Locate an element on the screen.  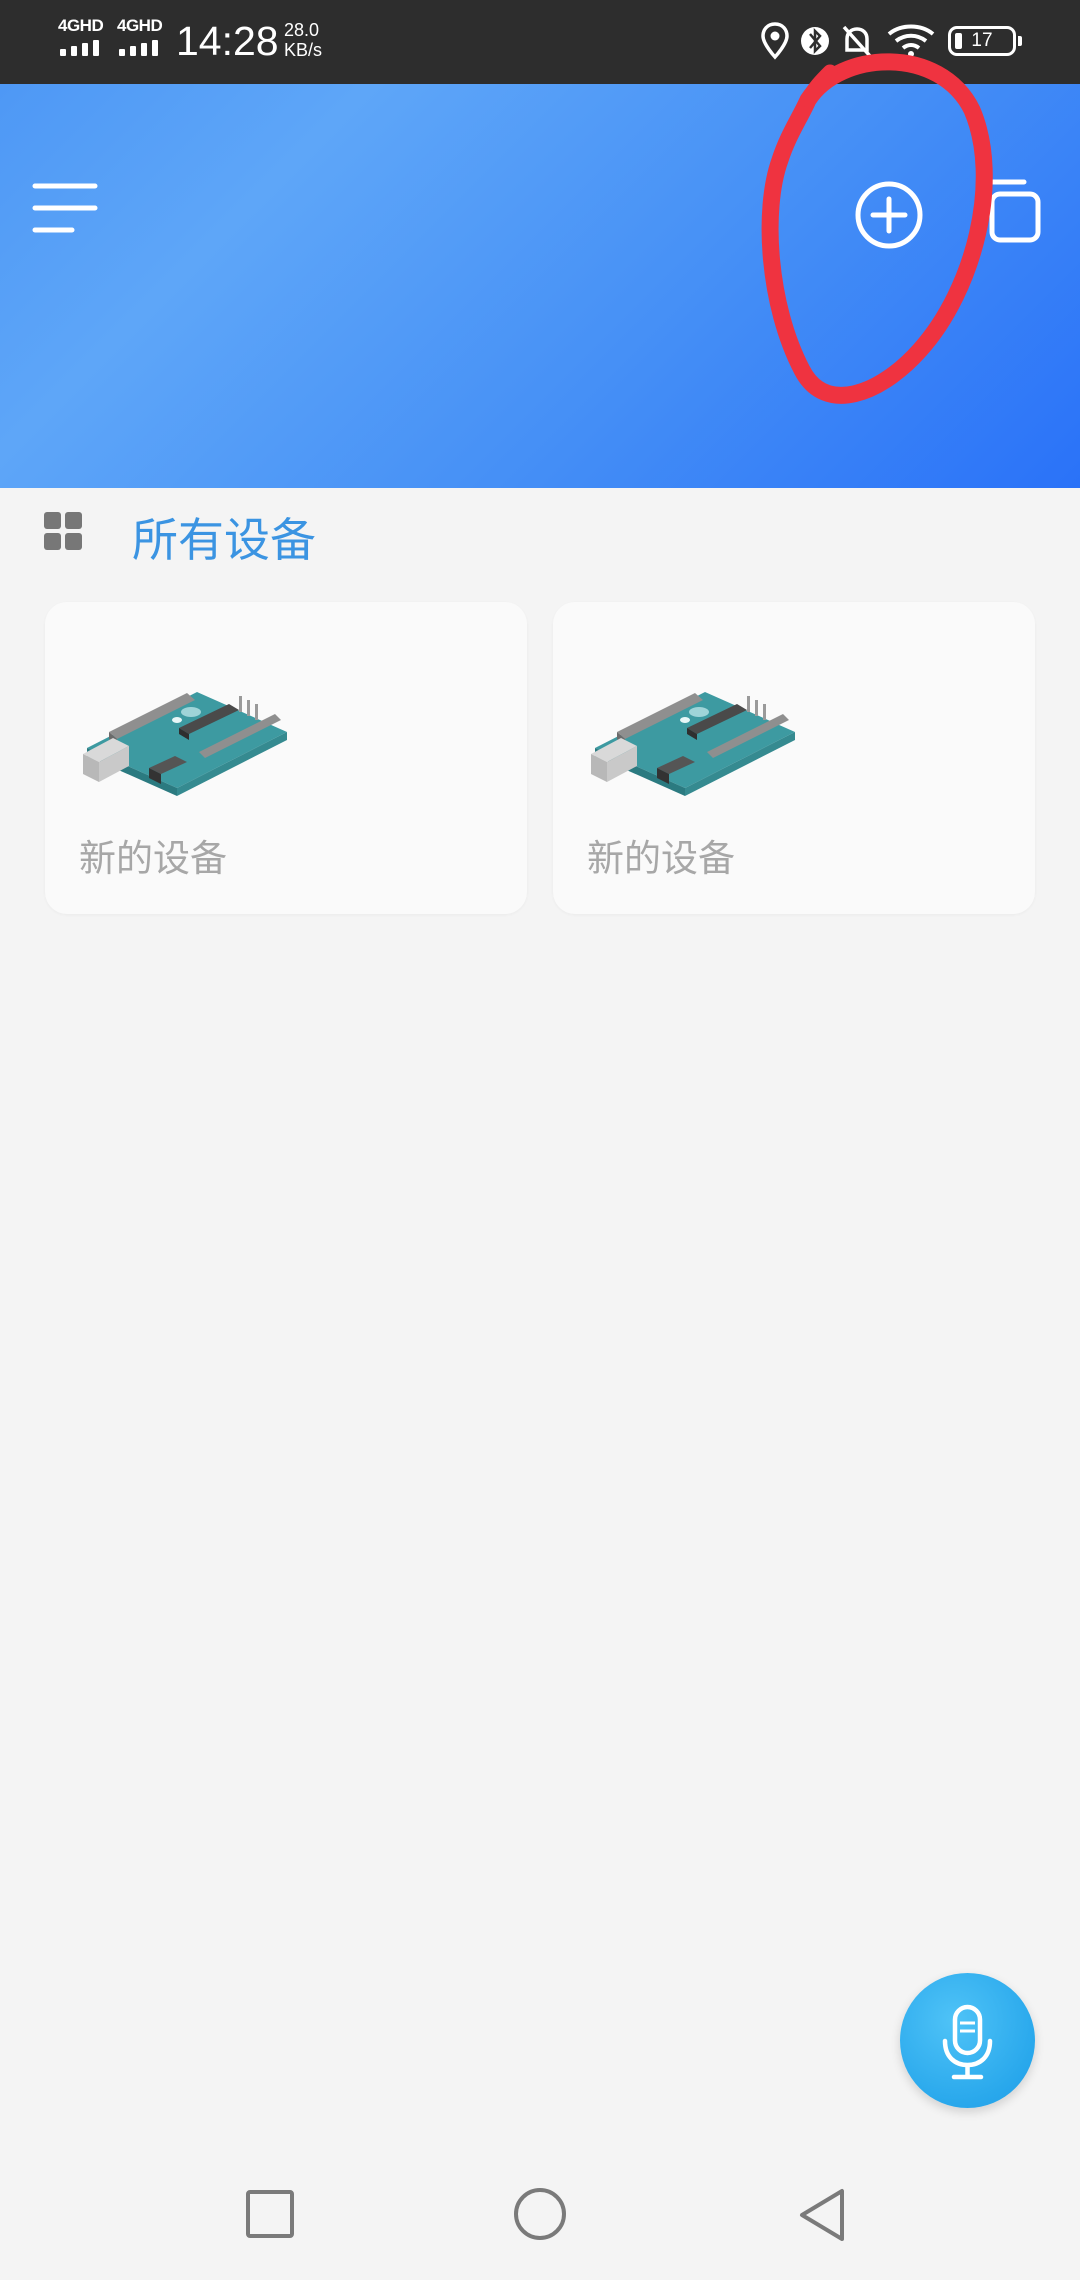
signal-indicator-2: 4GHD is located at coordinates (143, 38).